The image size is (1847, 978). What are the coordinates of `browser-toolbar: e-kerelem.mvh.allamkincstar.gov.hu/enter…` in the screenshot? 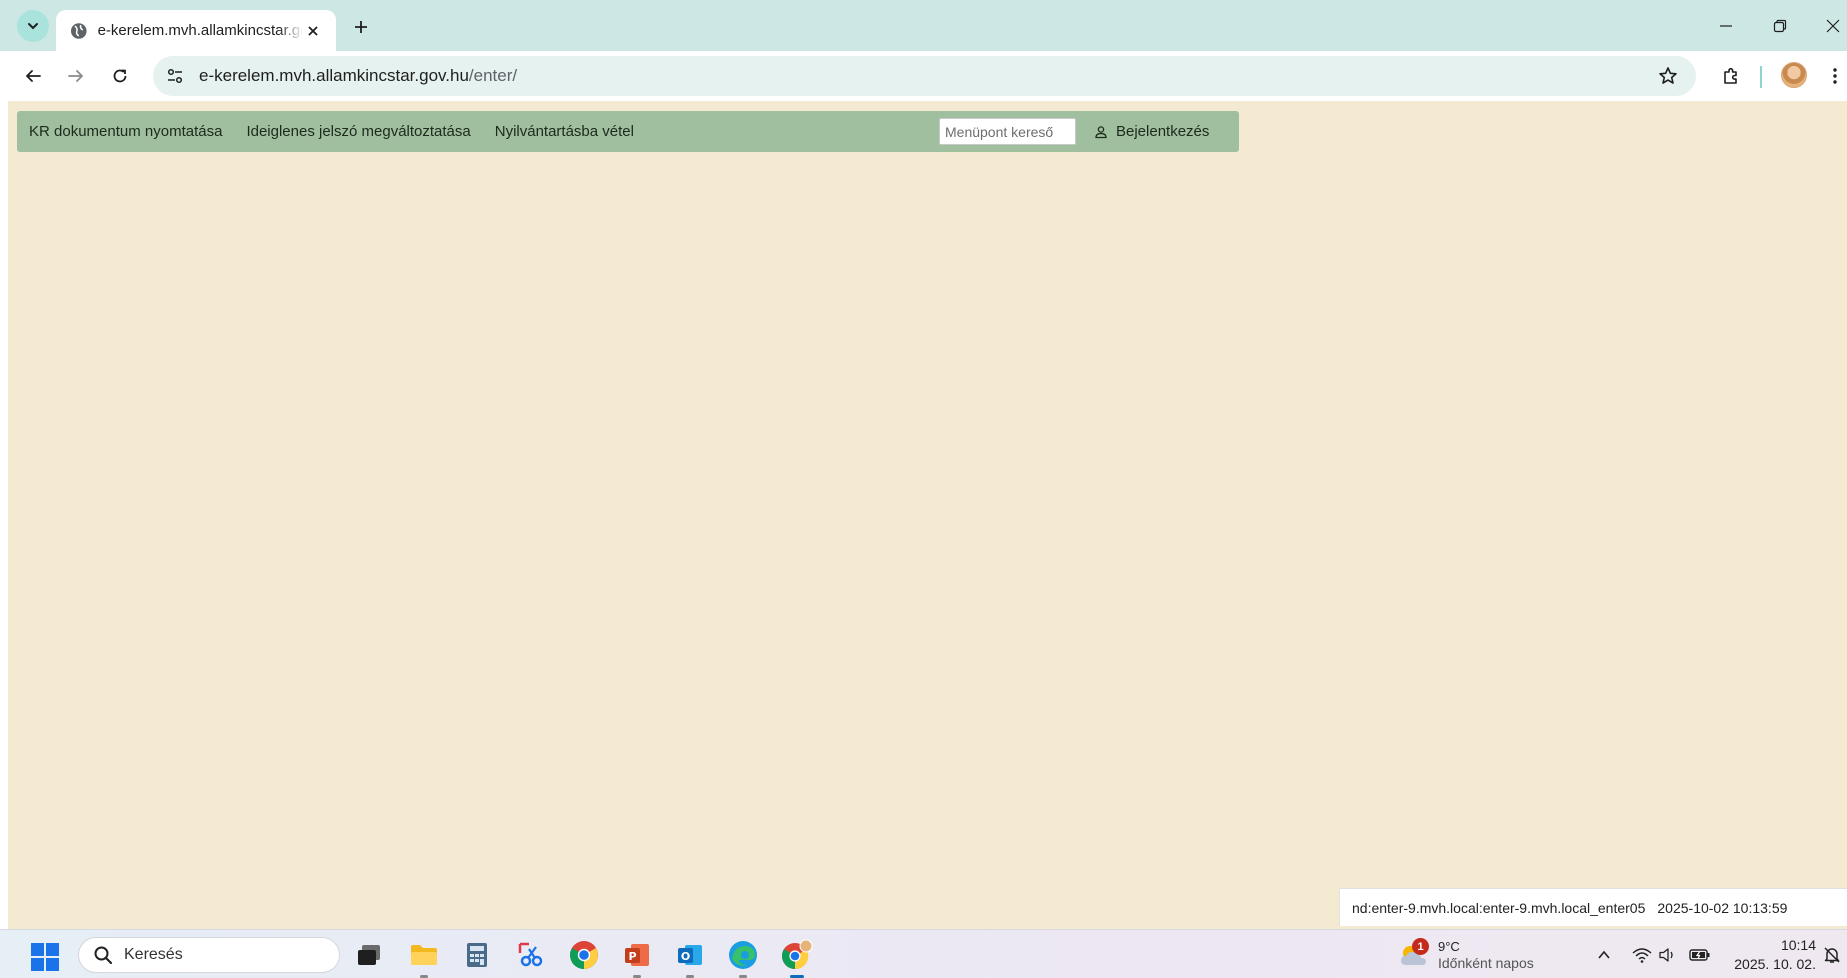 It's located at (923, 76).